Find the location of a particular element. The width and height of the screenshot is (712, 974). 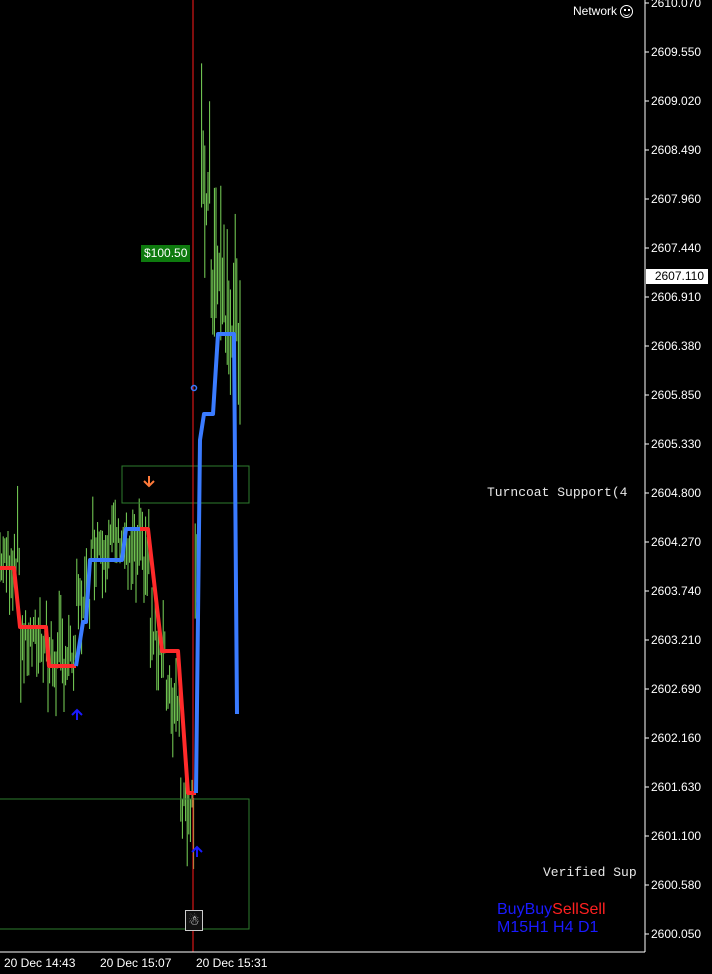

up-trend-line is located at coordinates (107, 597).